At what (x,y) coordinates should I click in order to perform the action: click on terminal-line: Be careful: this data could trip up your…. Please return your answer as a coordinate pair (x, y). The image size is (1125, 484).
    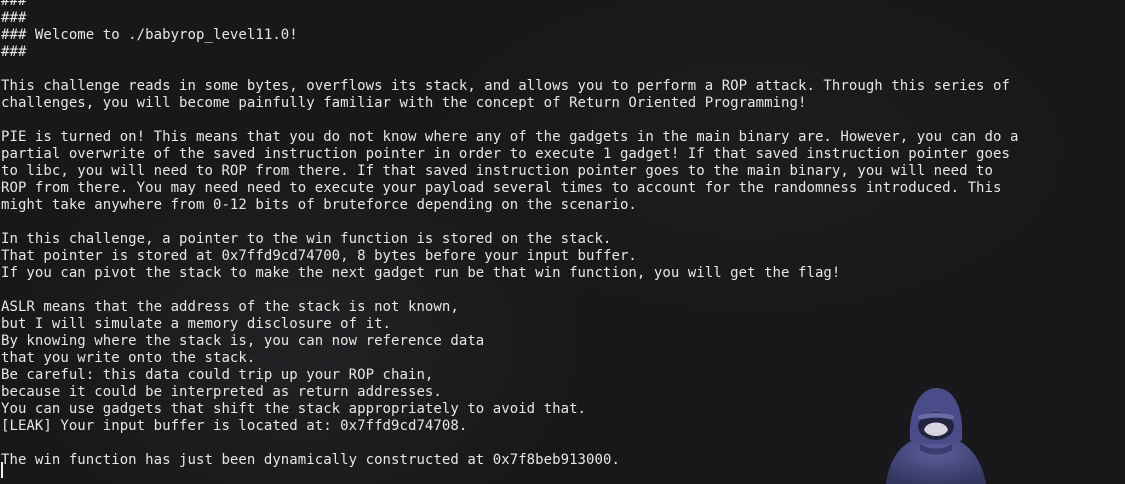
    Looking at the image, I should click on (217, 375).